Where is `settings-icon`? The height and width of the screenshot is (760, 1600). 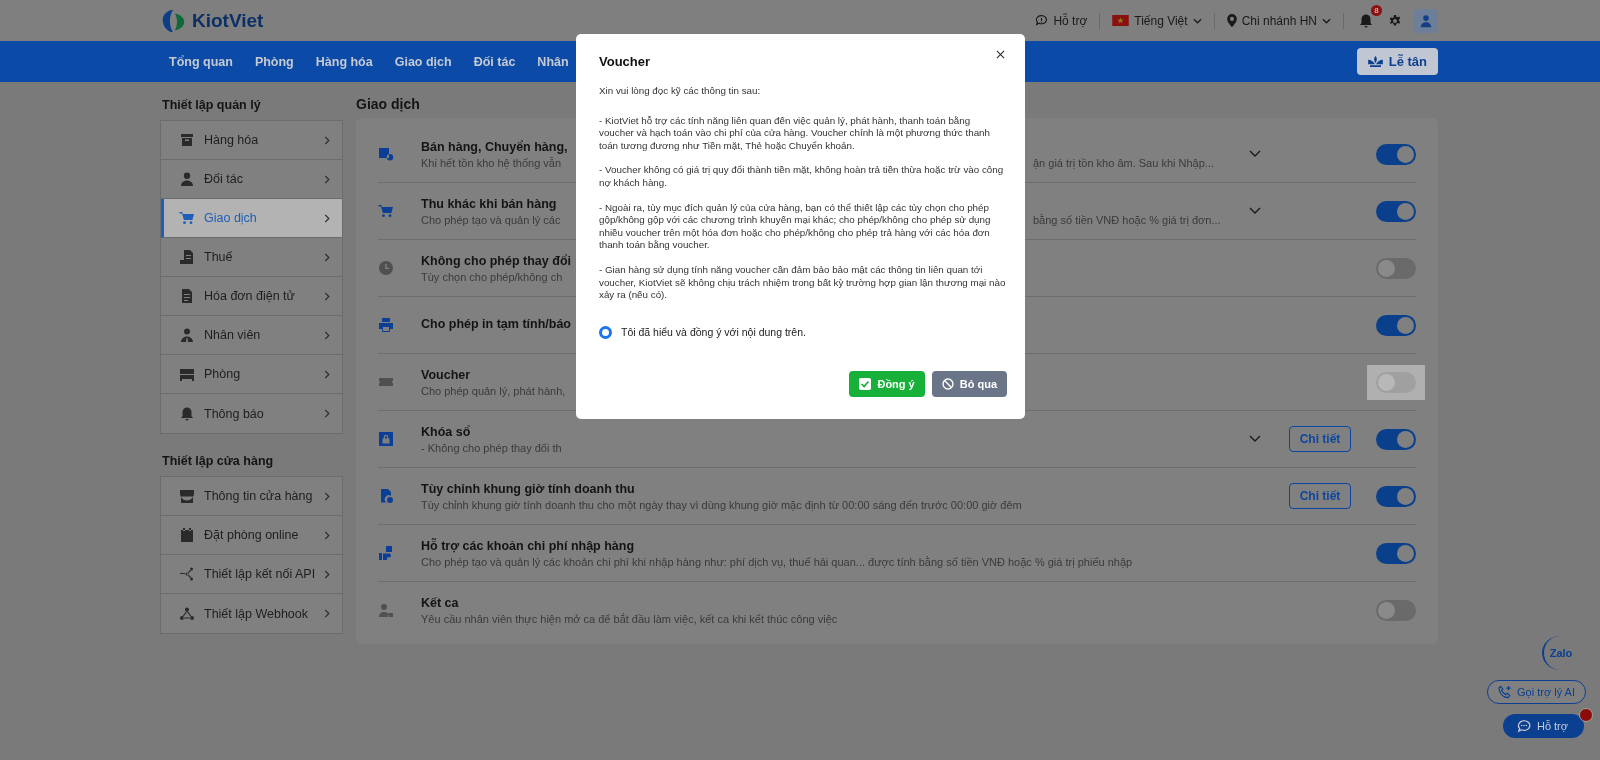
settings-icon is located at coordinates (1395, 20).